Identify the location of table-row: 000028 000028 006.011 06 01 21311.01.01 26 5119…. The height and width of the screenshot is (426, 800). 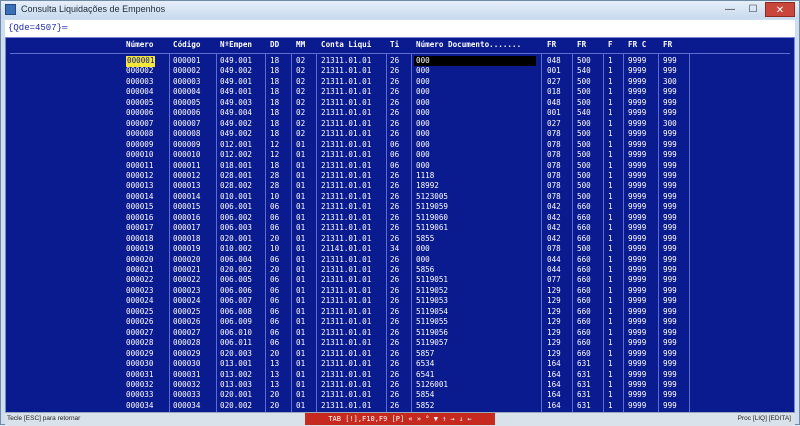
(400, 343).